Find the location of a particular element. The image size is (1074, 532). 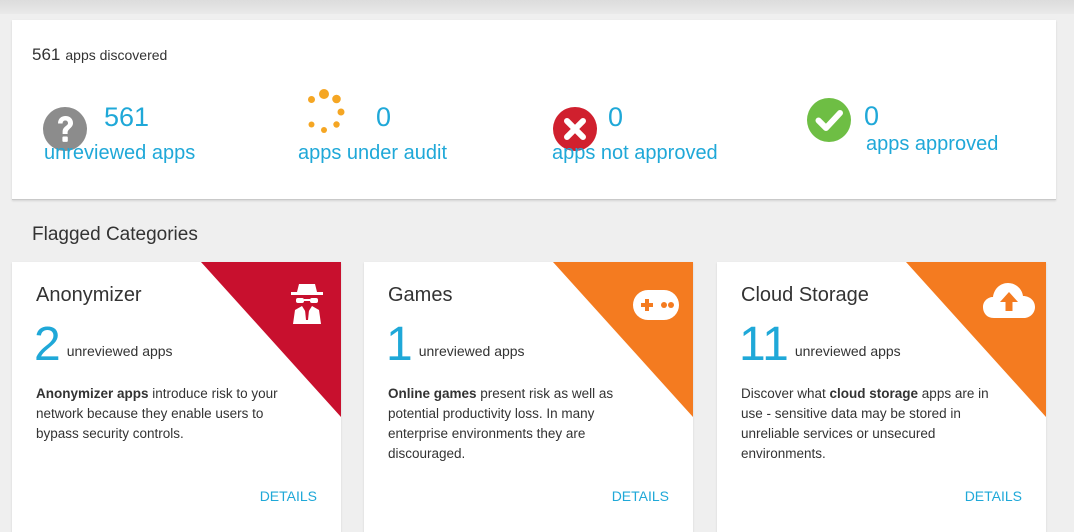

apps-discovered-count: 561 is located at coordinates (46, 54).